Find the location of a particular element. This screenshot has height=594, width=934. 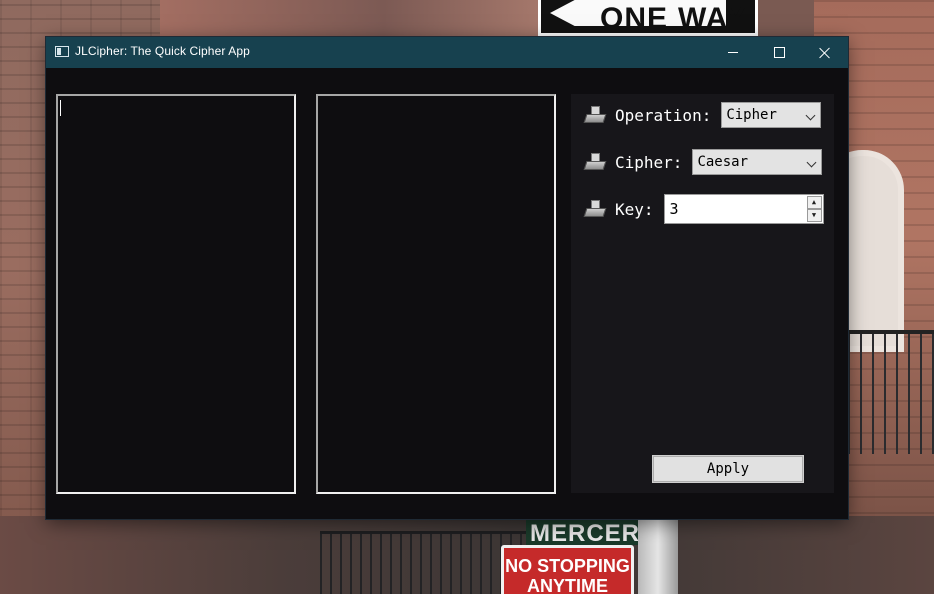

cipher-row: Cipher: Caesar is located at coordinates (703, 162).